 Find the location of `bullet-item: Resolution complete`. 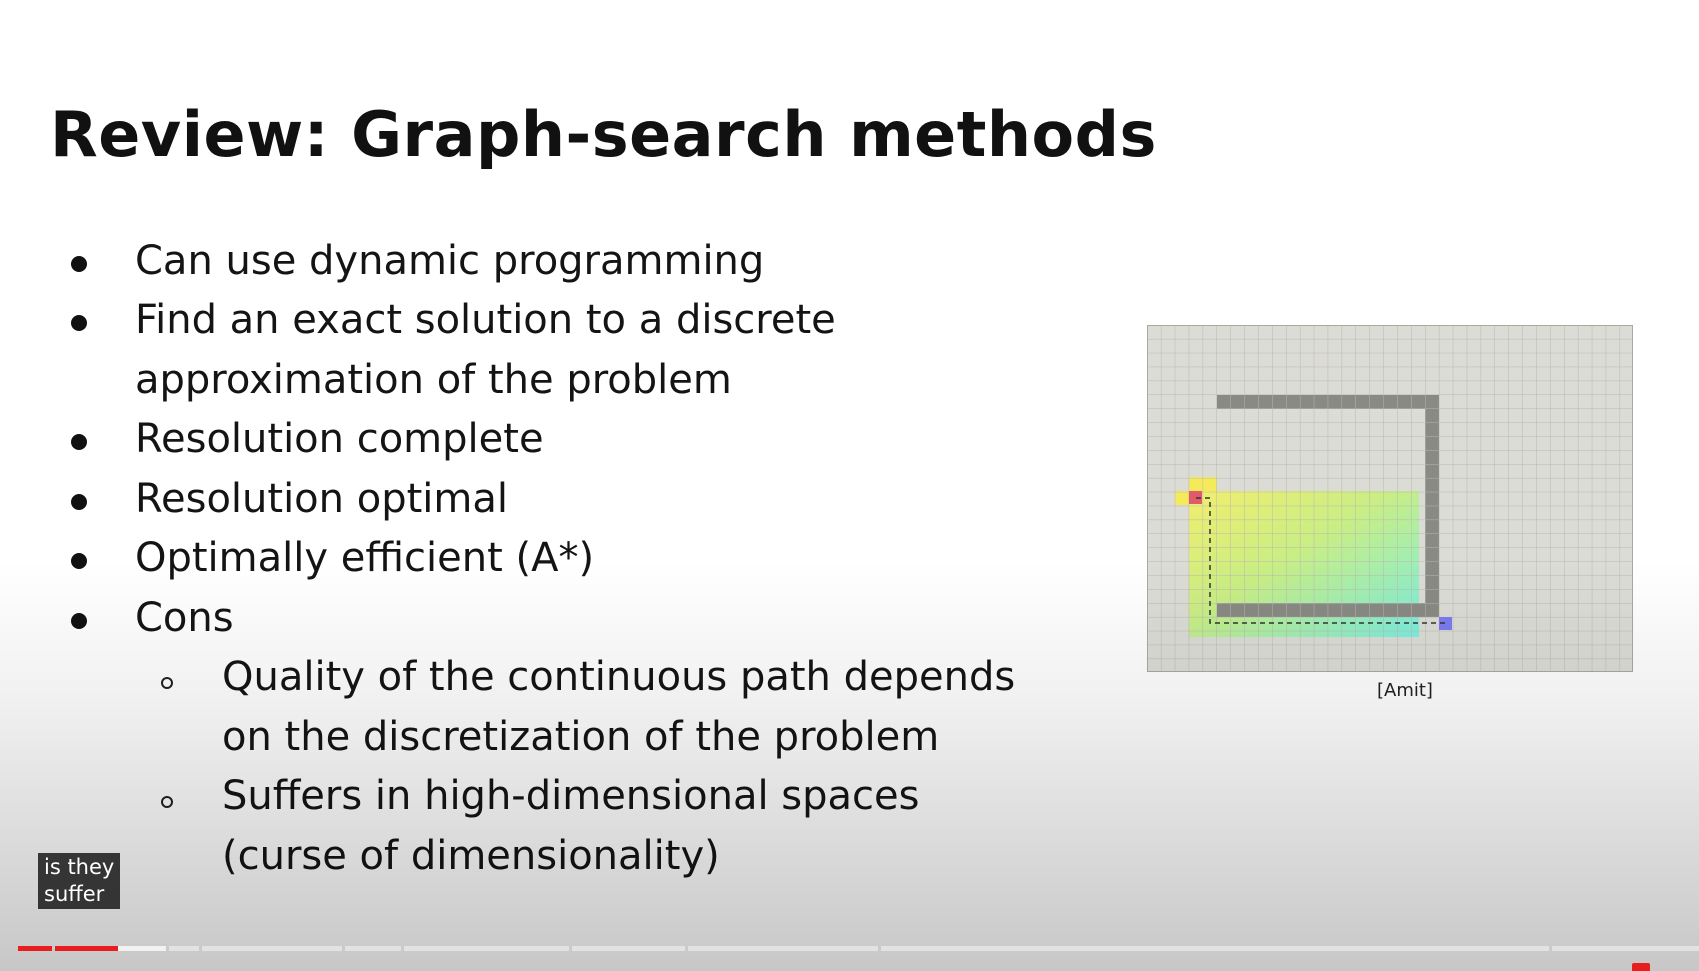

bullet-item: Resolution complete is located at coordinates (339, 439).